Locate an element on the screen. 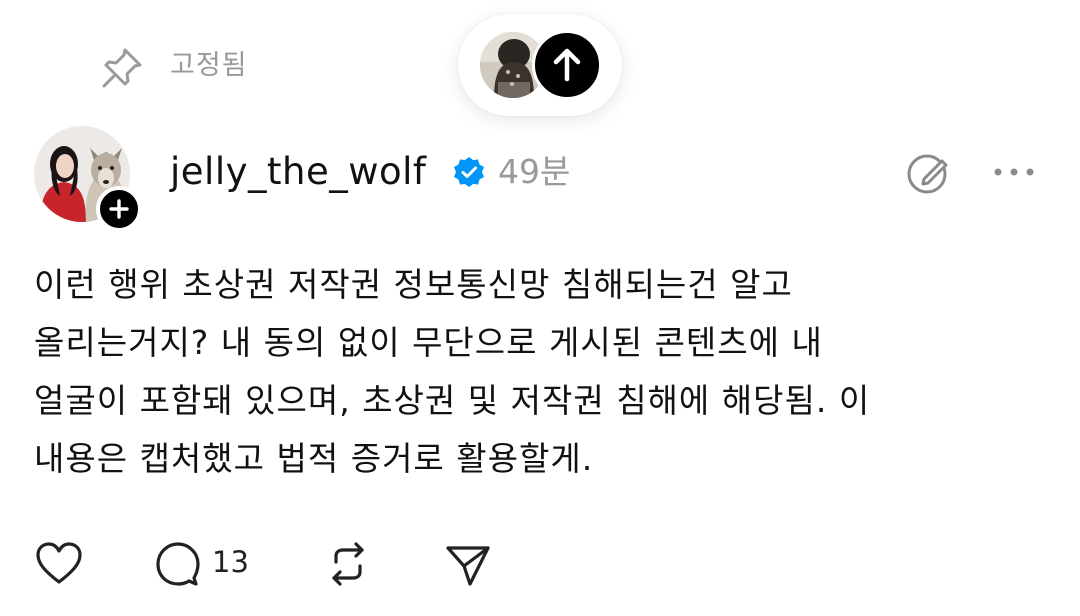 Image resolution: width=1080 pixels, height=616 pixels. more-options-icon is located at coordinates (1014, 172).